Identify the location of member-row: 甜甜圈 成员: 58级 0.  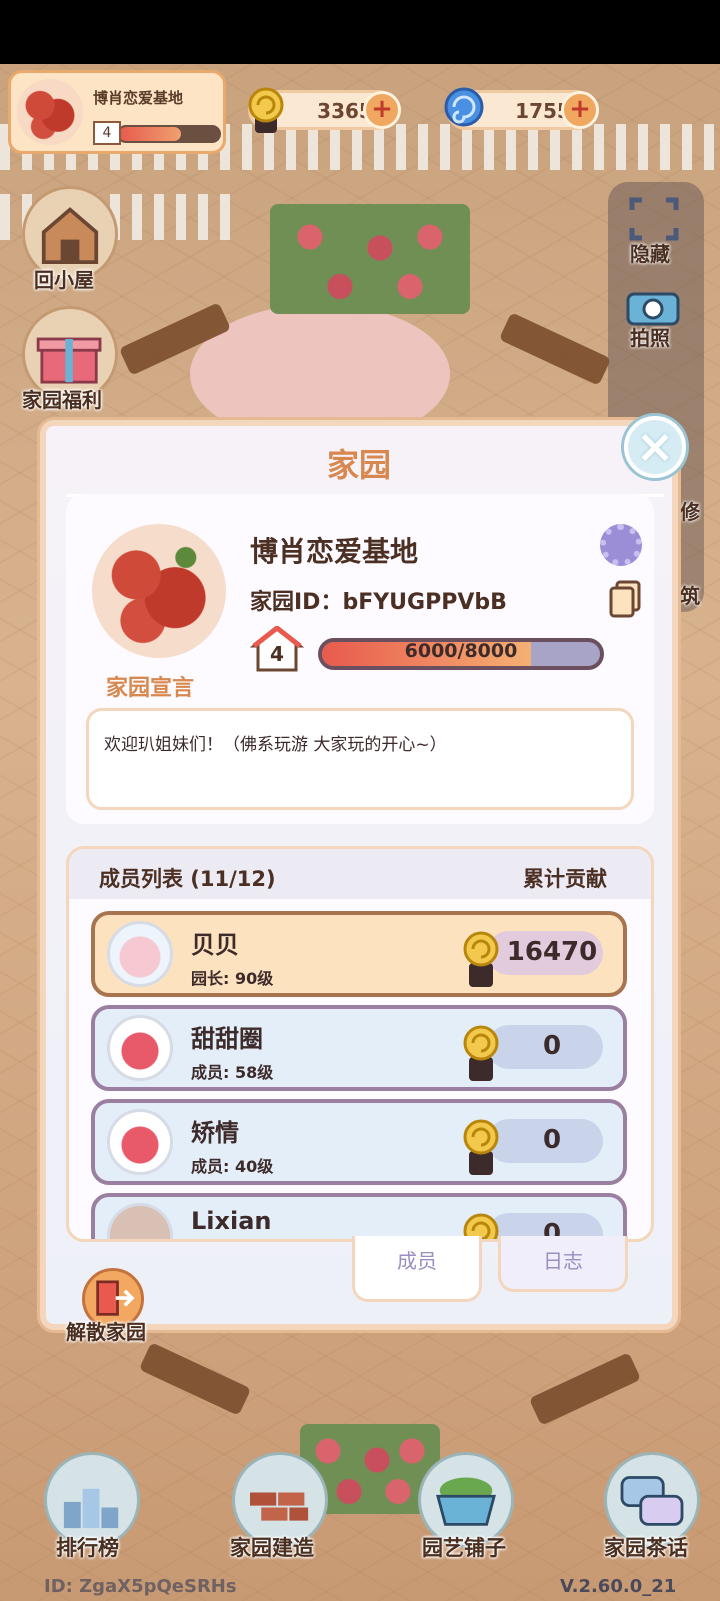
(359, 1048).